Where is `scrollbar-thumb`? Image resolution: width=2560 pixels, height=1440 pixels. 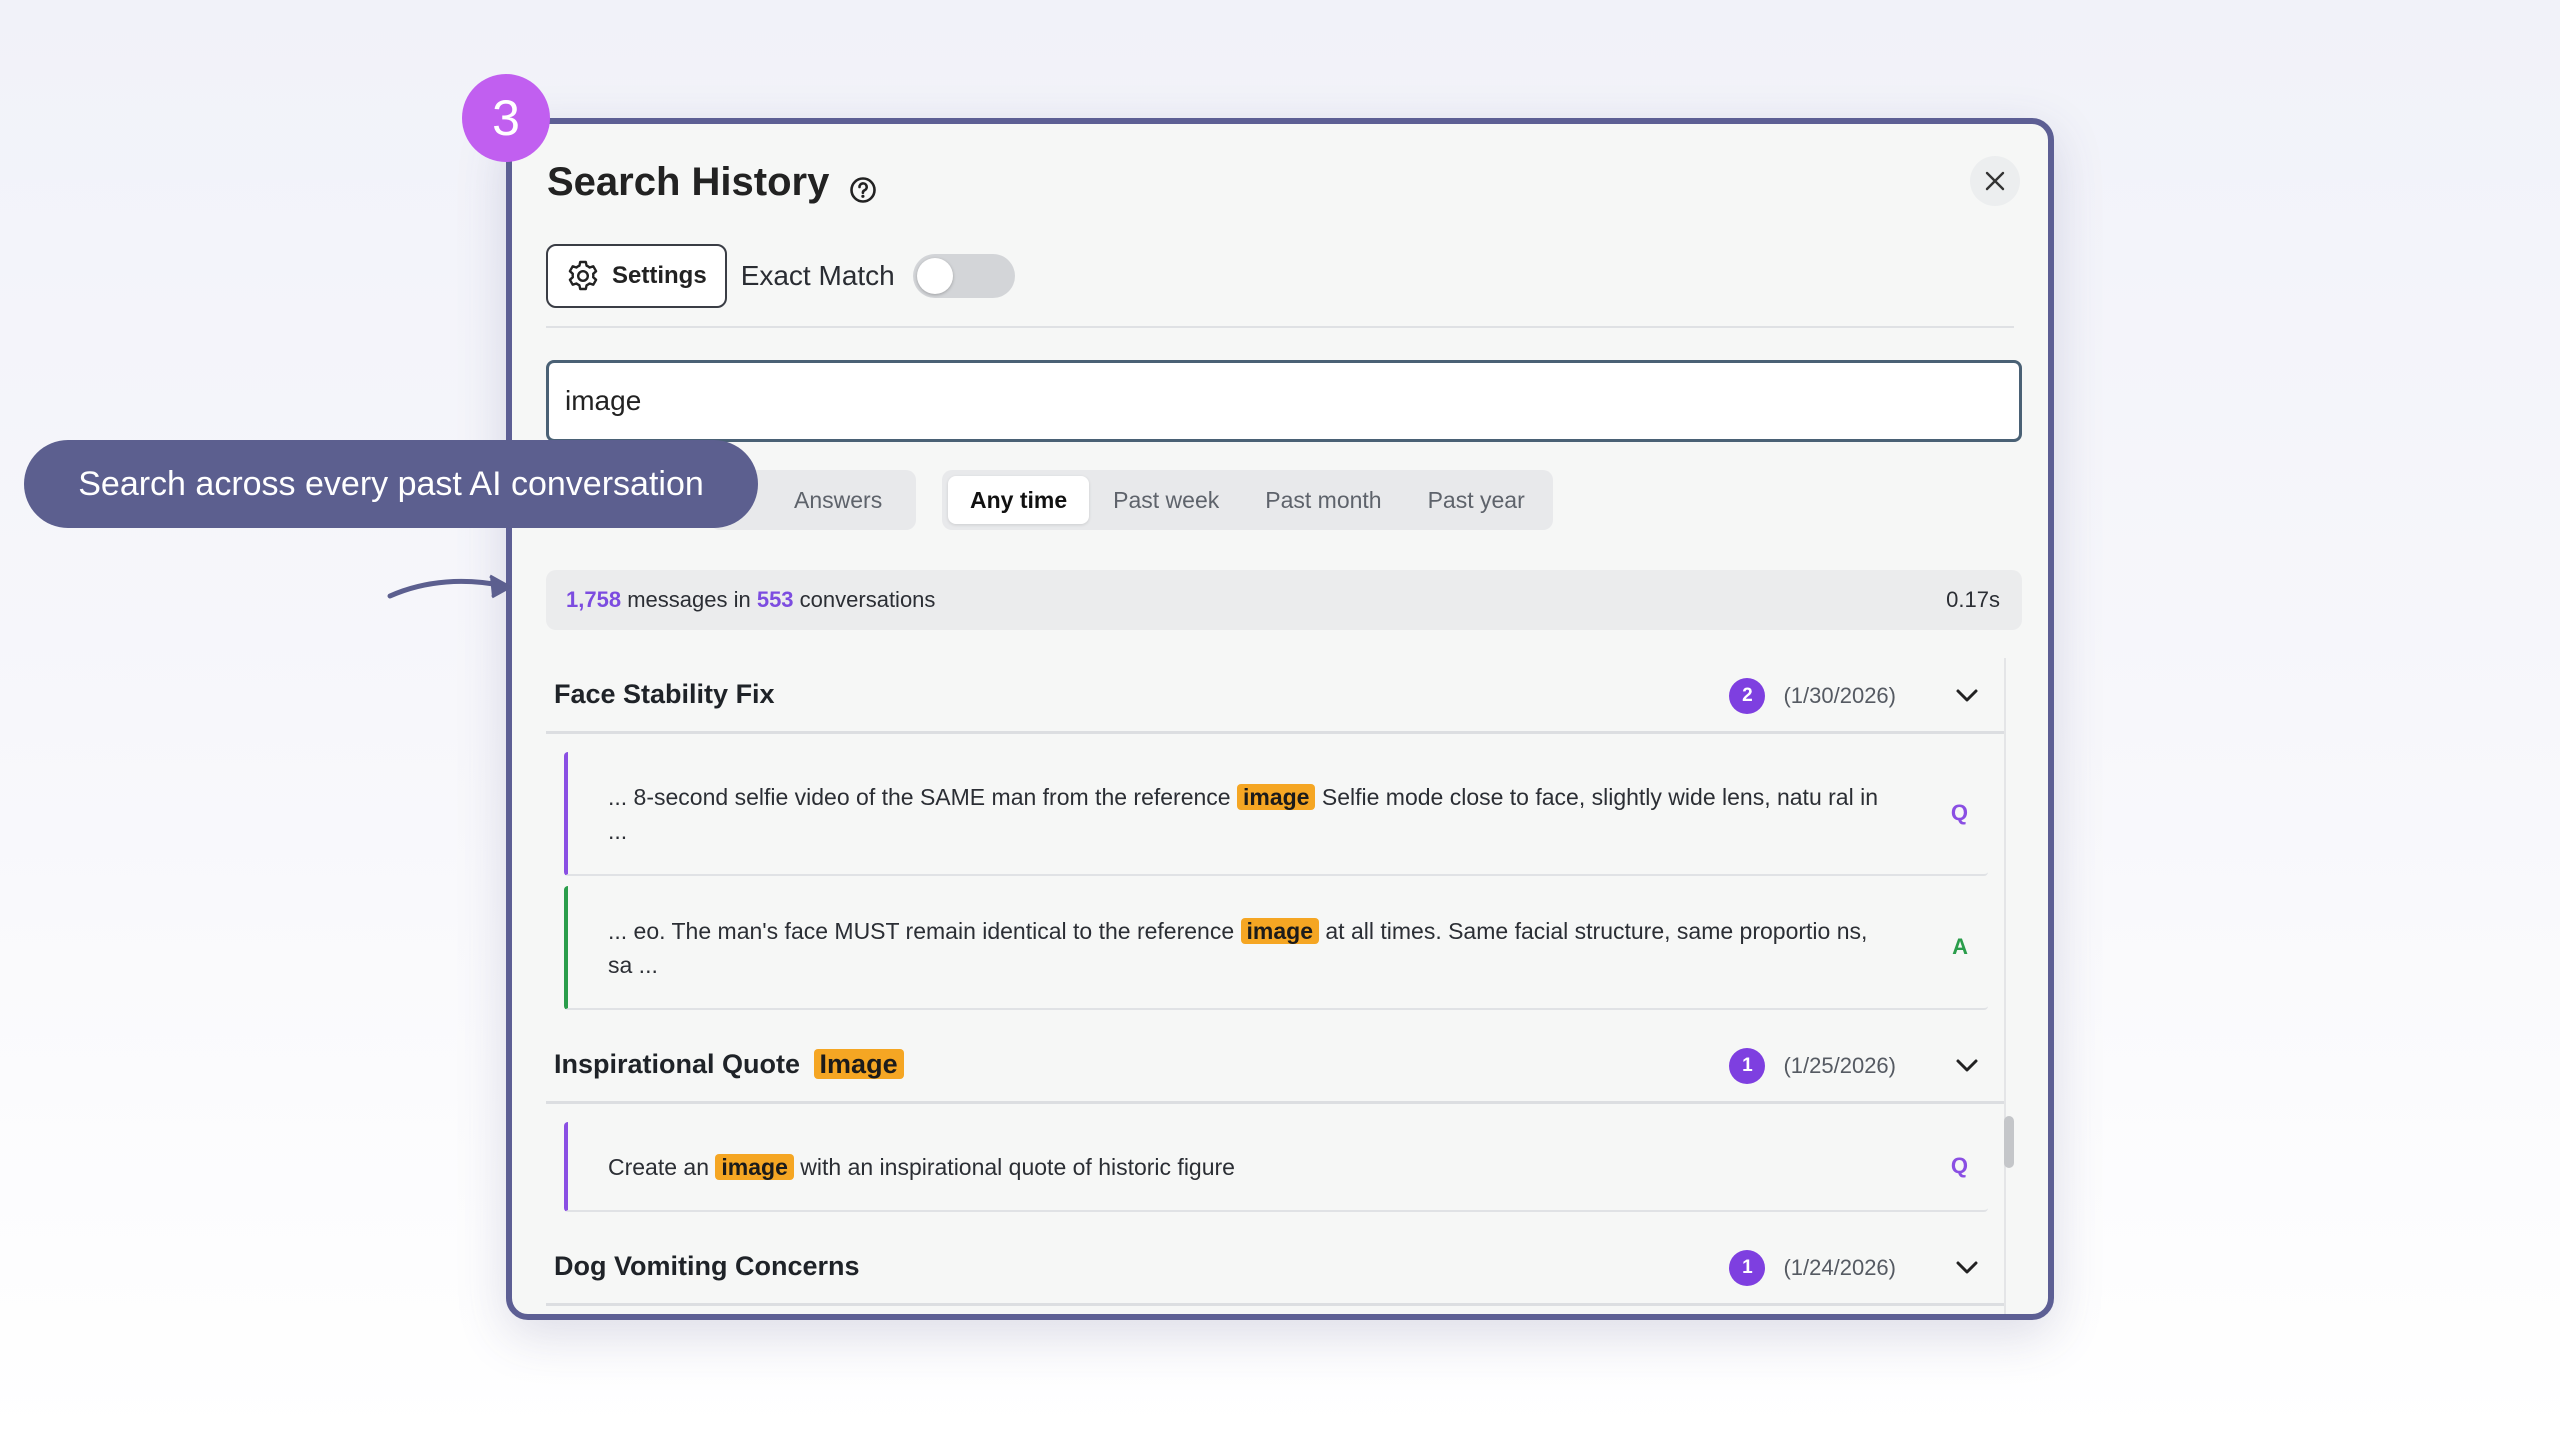
scrollbar-thumb is located at coordinates (2009, 1142).